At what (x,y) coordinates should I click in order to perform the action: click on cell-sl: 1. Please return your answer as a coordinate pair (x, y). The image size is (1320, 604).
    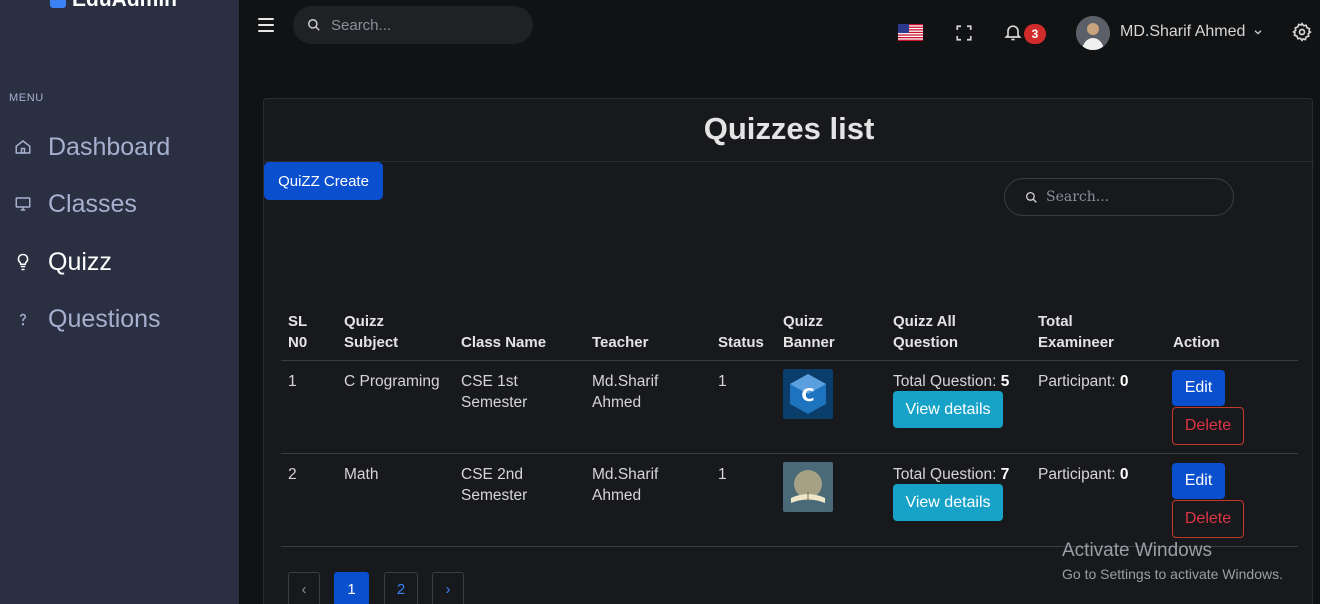
    Looking at the image, I should click on (292, 381).